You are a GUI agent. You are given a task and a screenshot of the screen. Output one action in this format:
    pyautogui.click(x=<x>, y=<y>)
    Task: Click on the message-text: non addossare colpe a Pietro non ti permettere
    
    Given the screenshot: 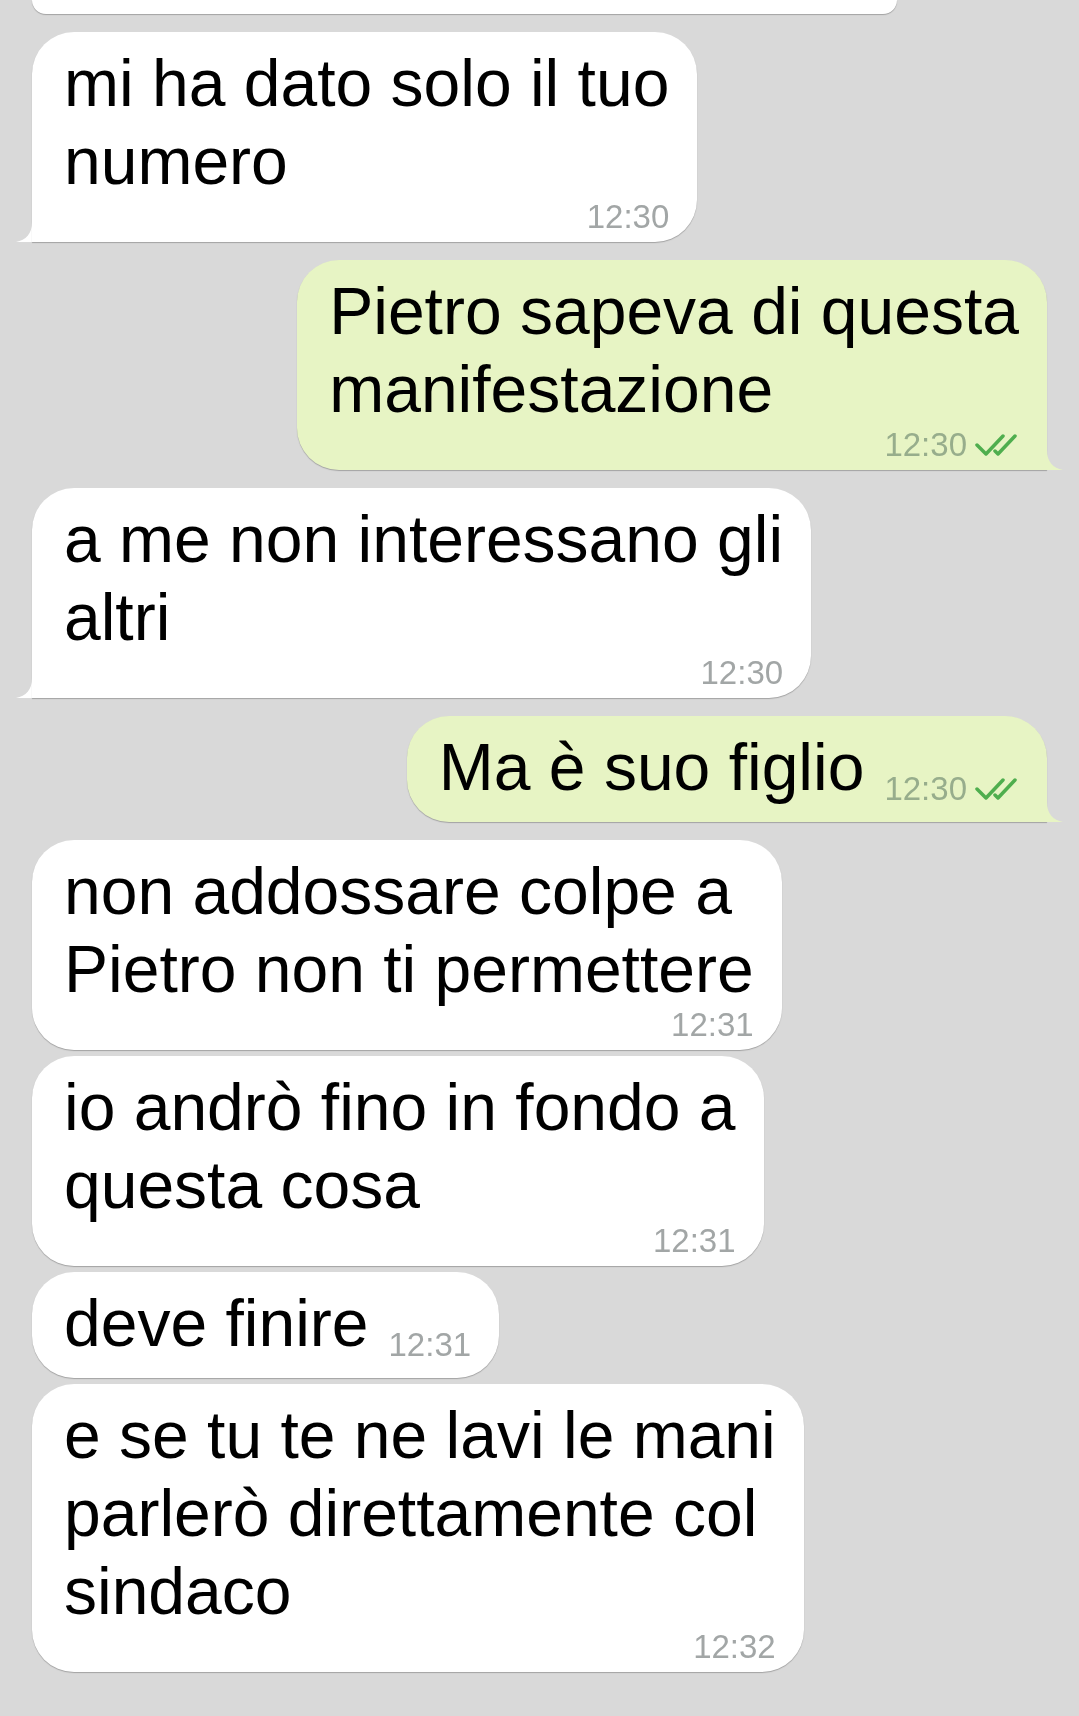 What is the action you would take?
    pyautogui.click(x=409, y=930)
    